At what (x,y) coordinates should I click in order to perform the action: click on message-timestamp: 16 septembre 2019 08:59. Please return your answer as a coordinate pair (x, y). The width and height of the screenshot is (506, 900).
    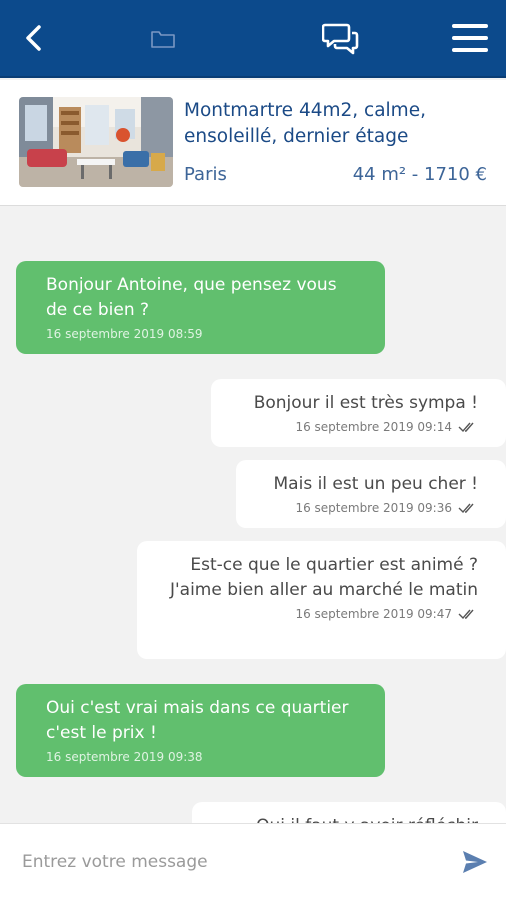
    Looking at the image, I should click on (124, 334).